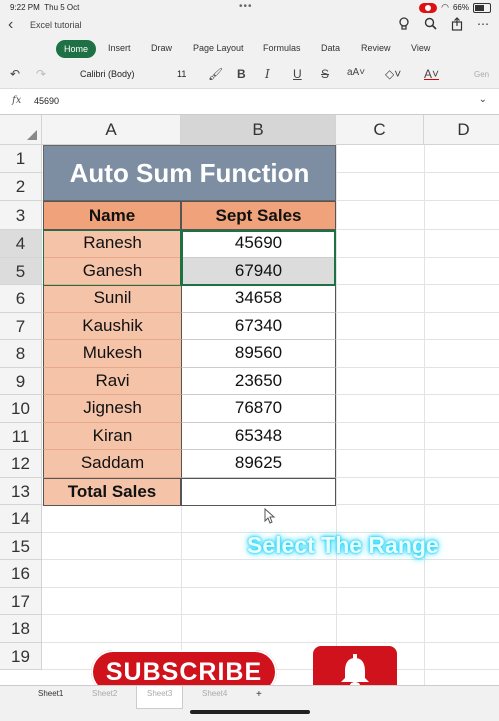 This screenshot has height=721, width=499. What do you see at coordinates (431, 74) in the screenshot?
I see `font-color-icon: A˅` at bounding box center [431, 74].